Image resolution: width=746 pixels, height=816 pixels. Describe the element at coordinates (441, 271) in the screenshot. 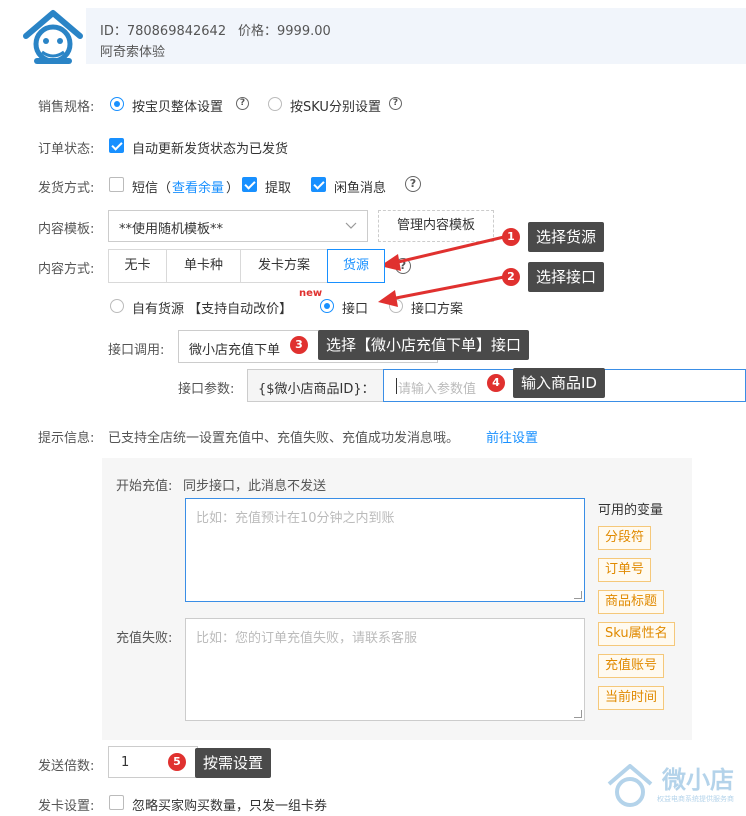

I see `callout-arrows` at that location.